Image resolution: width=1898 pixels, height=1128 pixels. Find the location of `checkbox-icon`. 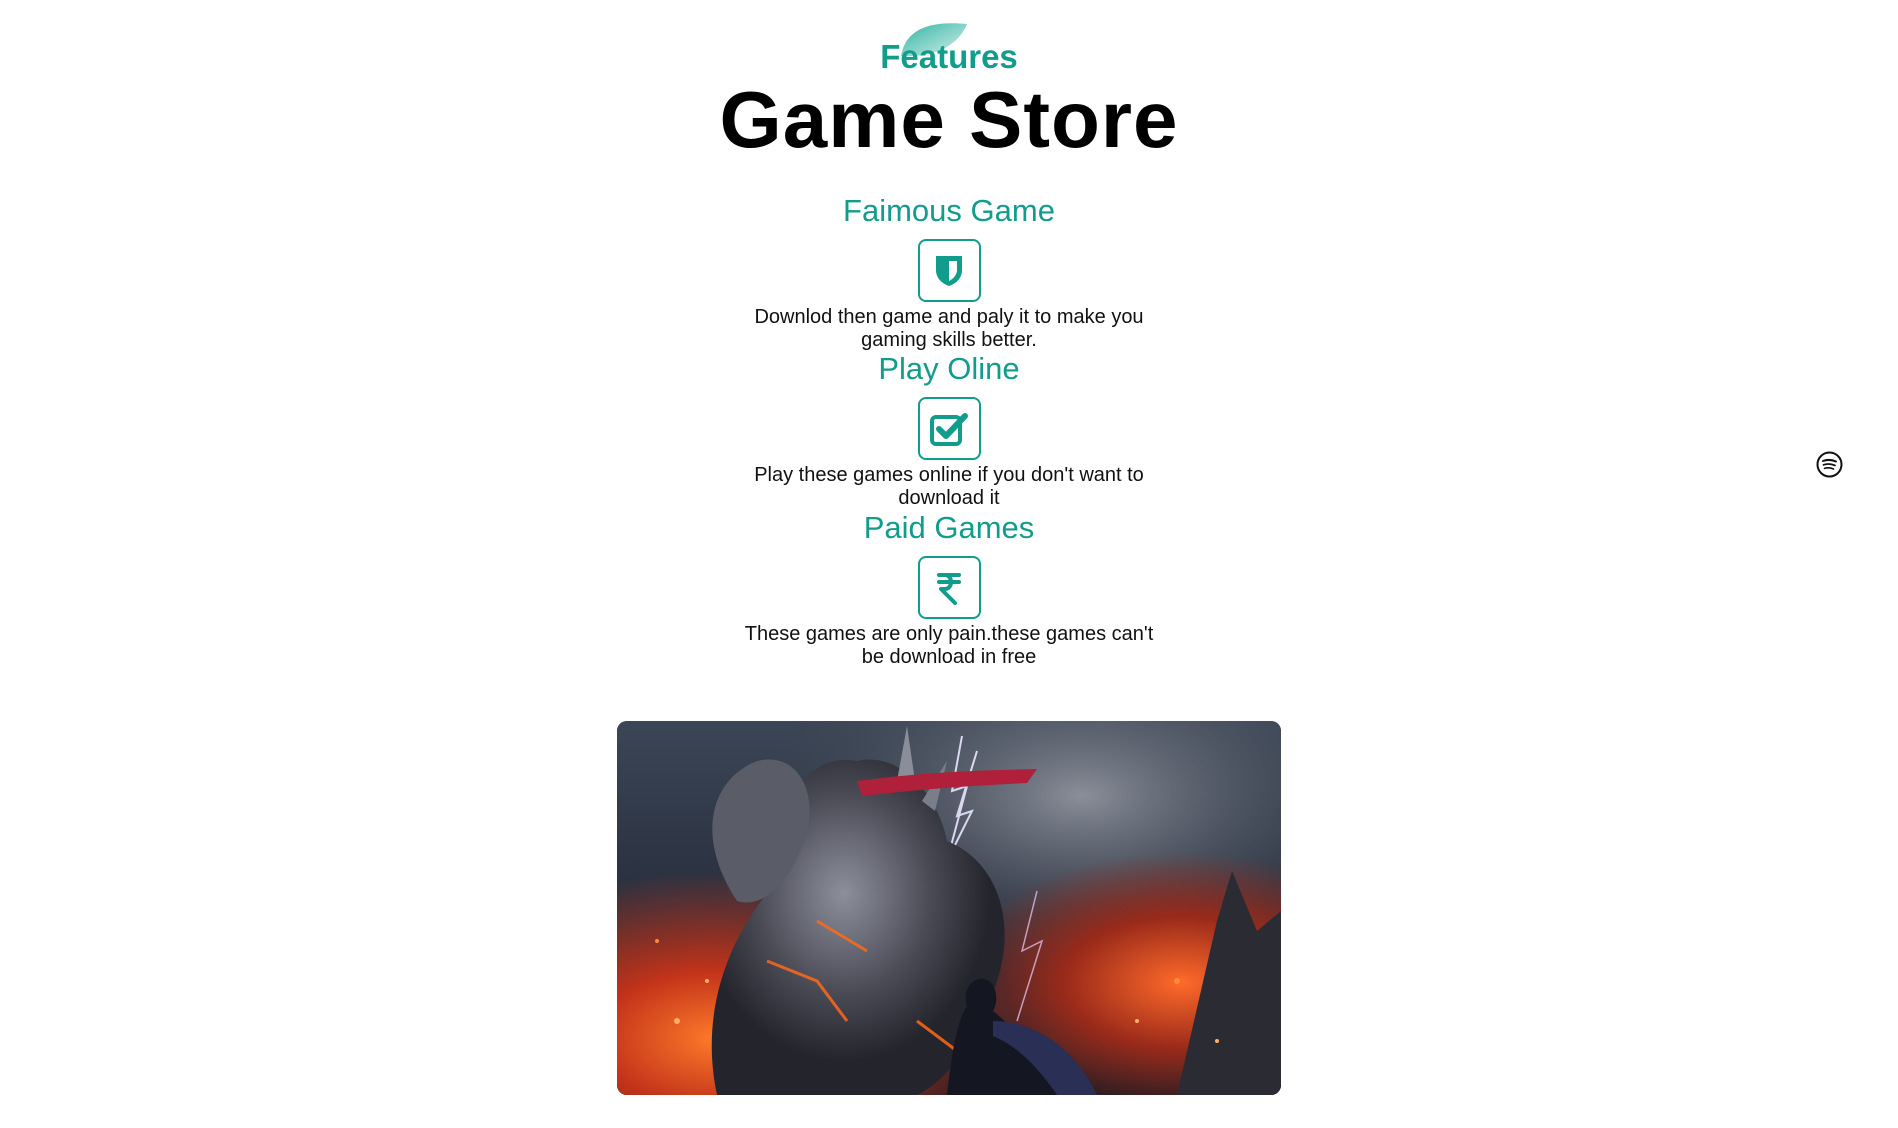

checkbox-icon is located at coordinates (949, 429).